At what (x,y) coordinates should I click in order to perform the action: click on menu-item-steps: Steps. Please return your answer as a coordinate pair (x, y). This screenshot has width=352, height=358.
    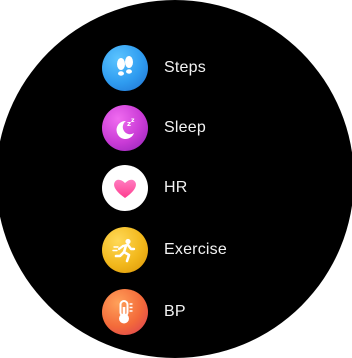
    Looking at the image, I should click on (154, 68).